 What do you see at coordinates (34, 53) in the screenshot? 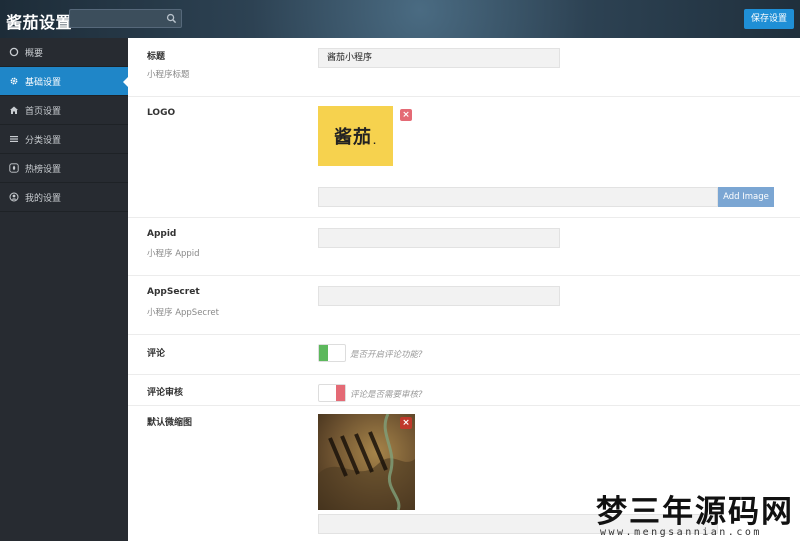
I see `sidebar-item-label: 概要` at bounding box center [34, 53].